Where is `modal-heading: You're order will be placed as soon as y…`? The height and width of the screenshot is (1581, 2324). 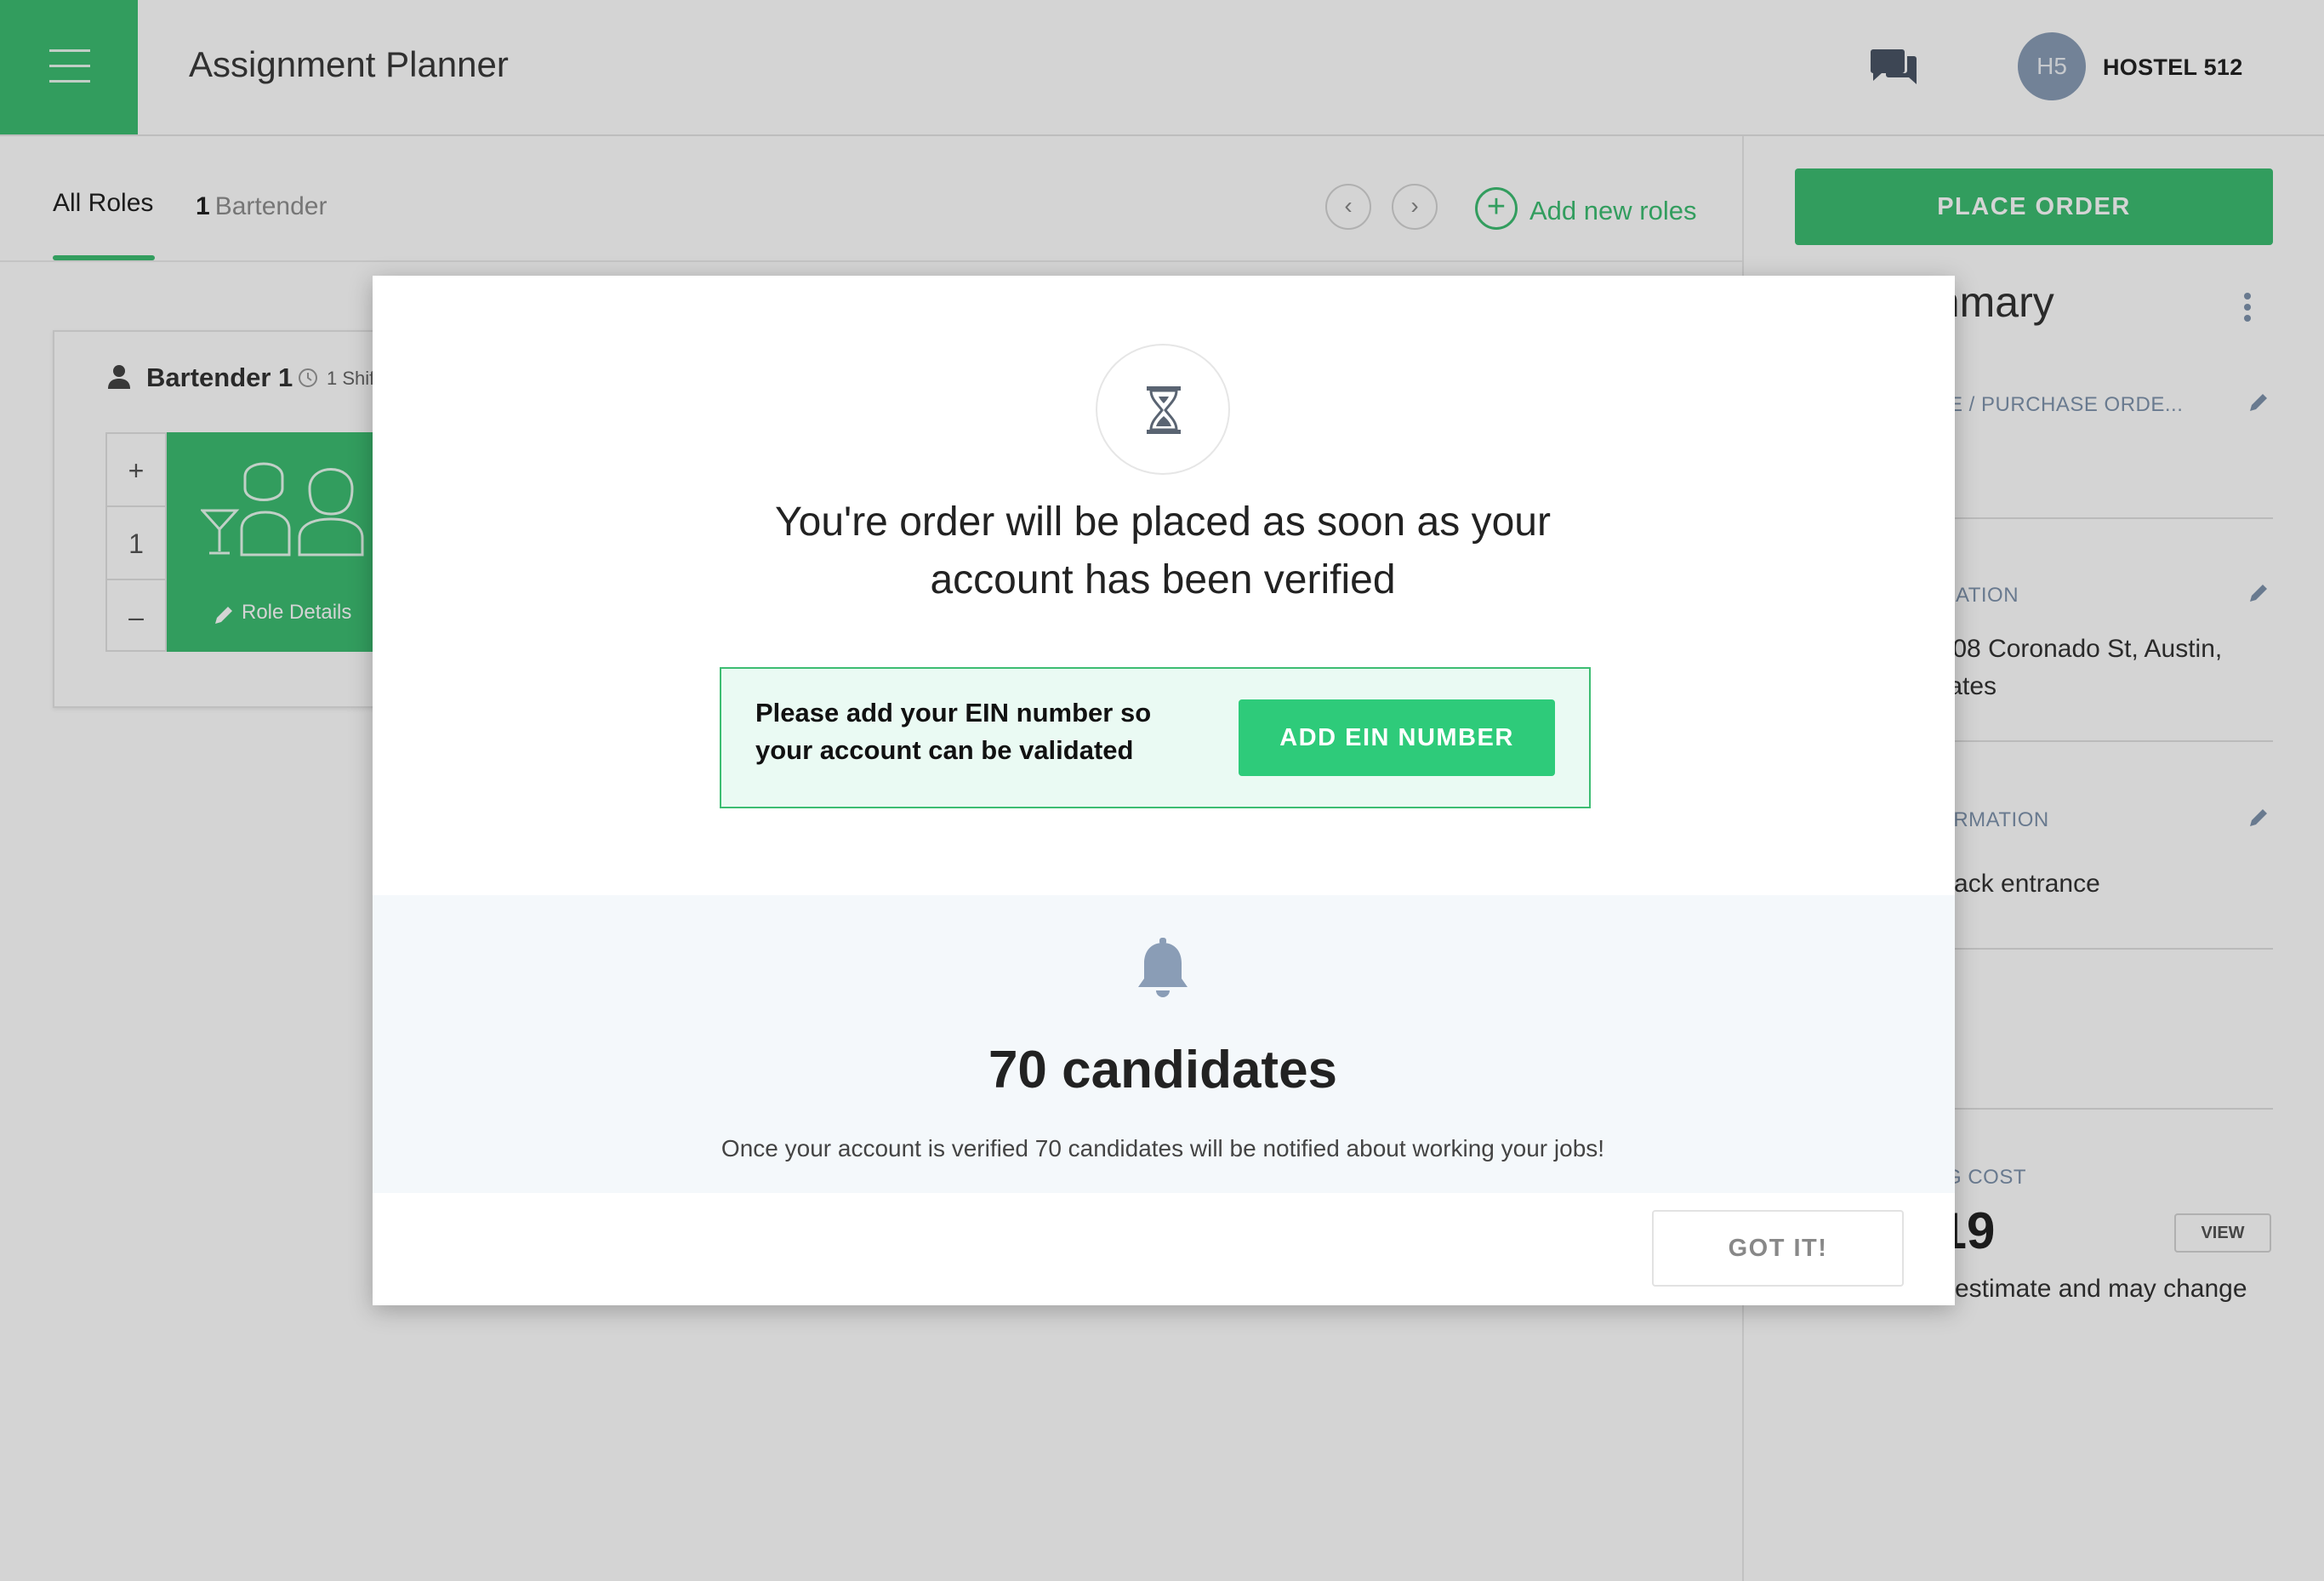
modal-heading: You're order will be placed as soon as y… is located at coordinates (1163, 550).